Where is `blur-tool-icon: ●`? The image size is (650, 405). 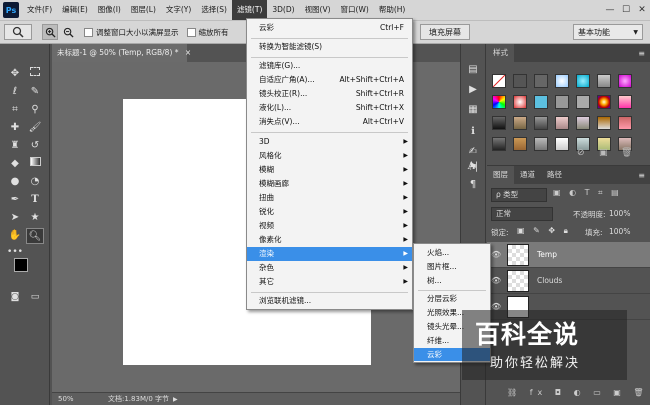 blur-tool-icon: ● is located at coordinates (15, 182).